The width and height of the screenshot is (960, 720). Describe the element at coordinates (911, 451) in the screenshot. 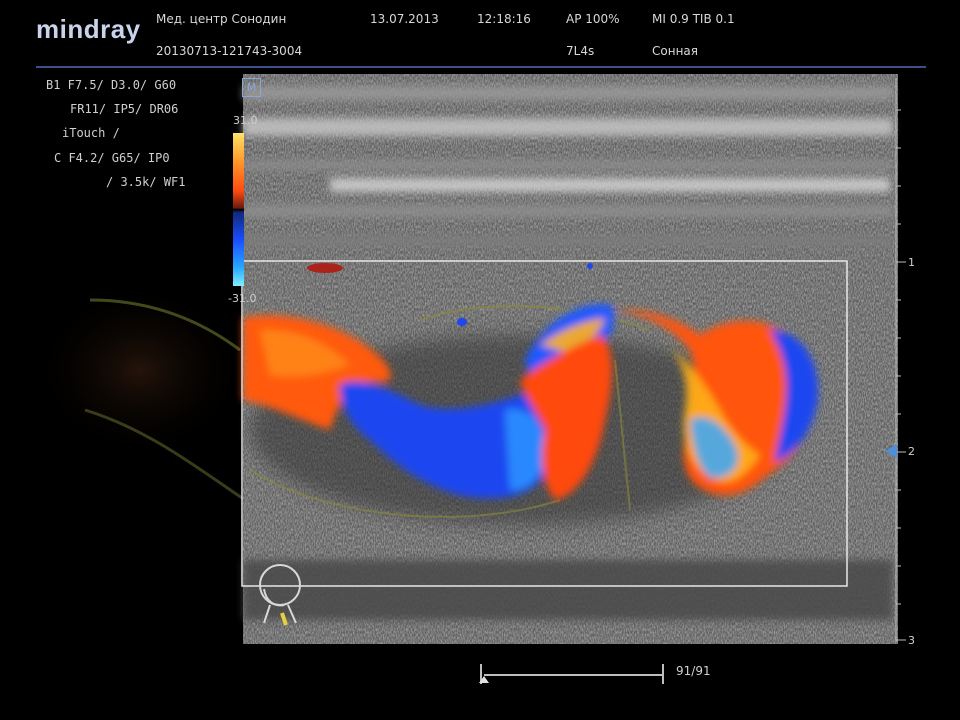

I see `depth-label-2: 2` at that location.